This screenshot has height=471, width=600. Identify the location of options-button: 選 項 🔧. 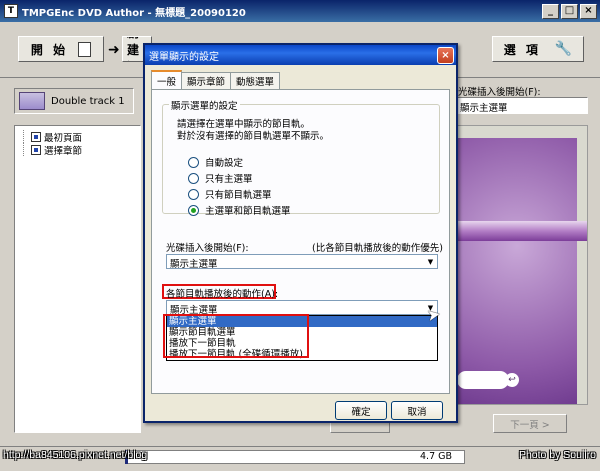
(538, 49).